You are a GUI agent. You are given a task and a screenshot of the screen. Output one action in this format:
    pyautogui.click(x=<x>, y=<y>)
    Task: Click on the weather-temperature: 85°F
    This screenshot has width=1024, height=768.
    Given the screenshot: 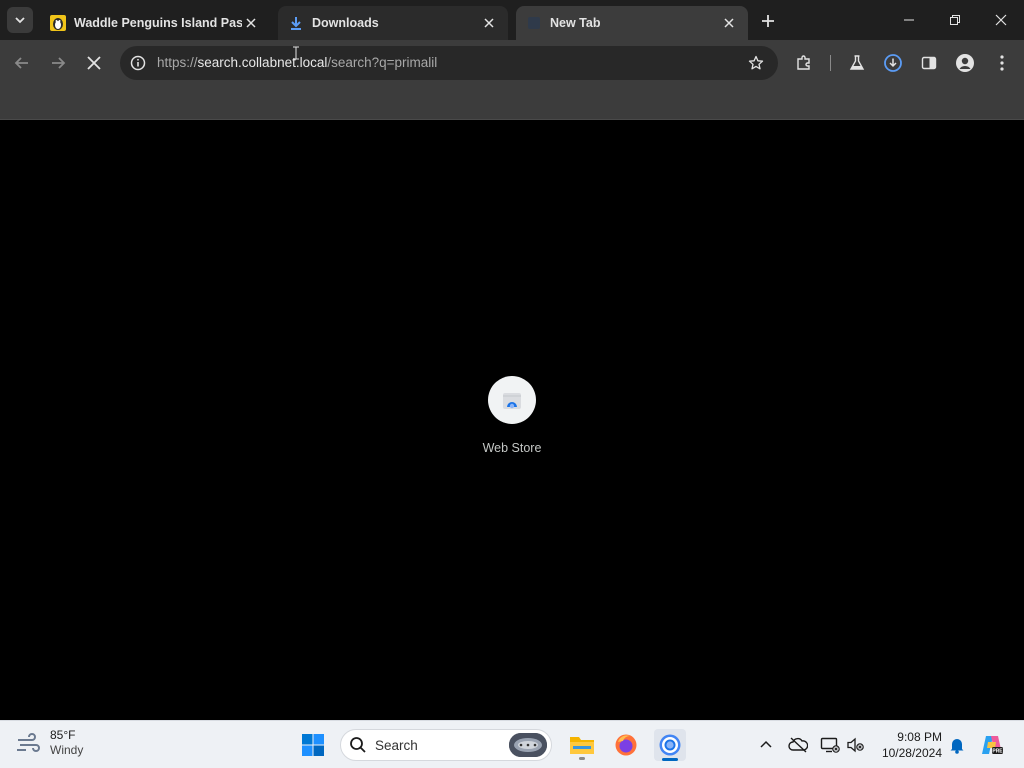 What is the action you would take?
    pyautogui.click(x=63, y=735)
    